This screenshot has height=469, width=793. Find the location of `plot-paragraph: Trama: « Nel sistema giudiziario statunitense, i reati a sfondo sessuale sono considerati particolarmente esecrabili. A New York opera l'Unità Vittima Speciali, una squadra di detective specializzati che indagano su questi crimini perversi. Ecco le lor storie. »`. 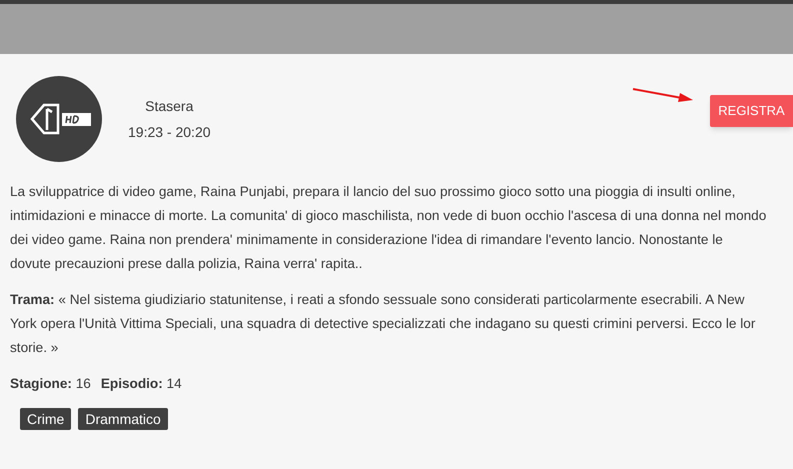

plot-paragraph: Trama: « Nel sistema giudiziario statunitense, i reati a sfondo sessuale sono considerati particolarmente esecrabili. A New York opera l'Unità Vittima Speciali, una squadra di detective specializzati che indagano su questi crimini perversi. Ecco le lor storie. » is located at coordinates (383, 324).